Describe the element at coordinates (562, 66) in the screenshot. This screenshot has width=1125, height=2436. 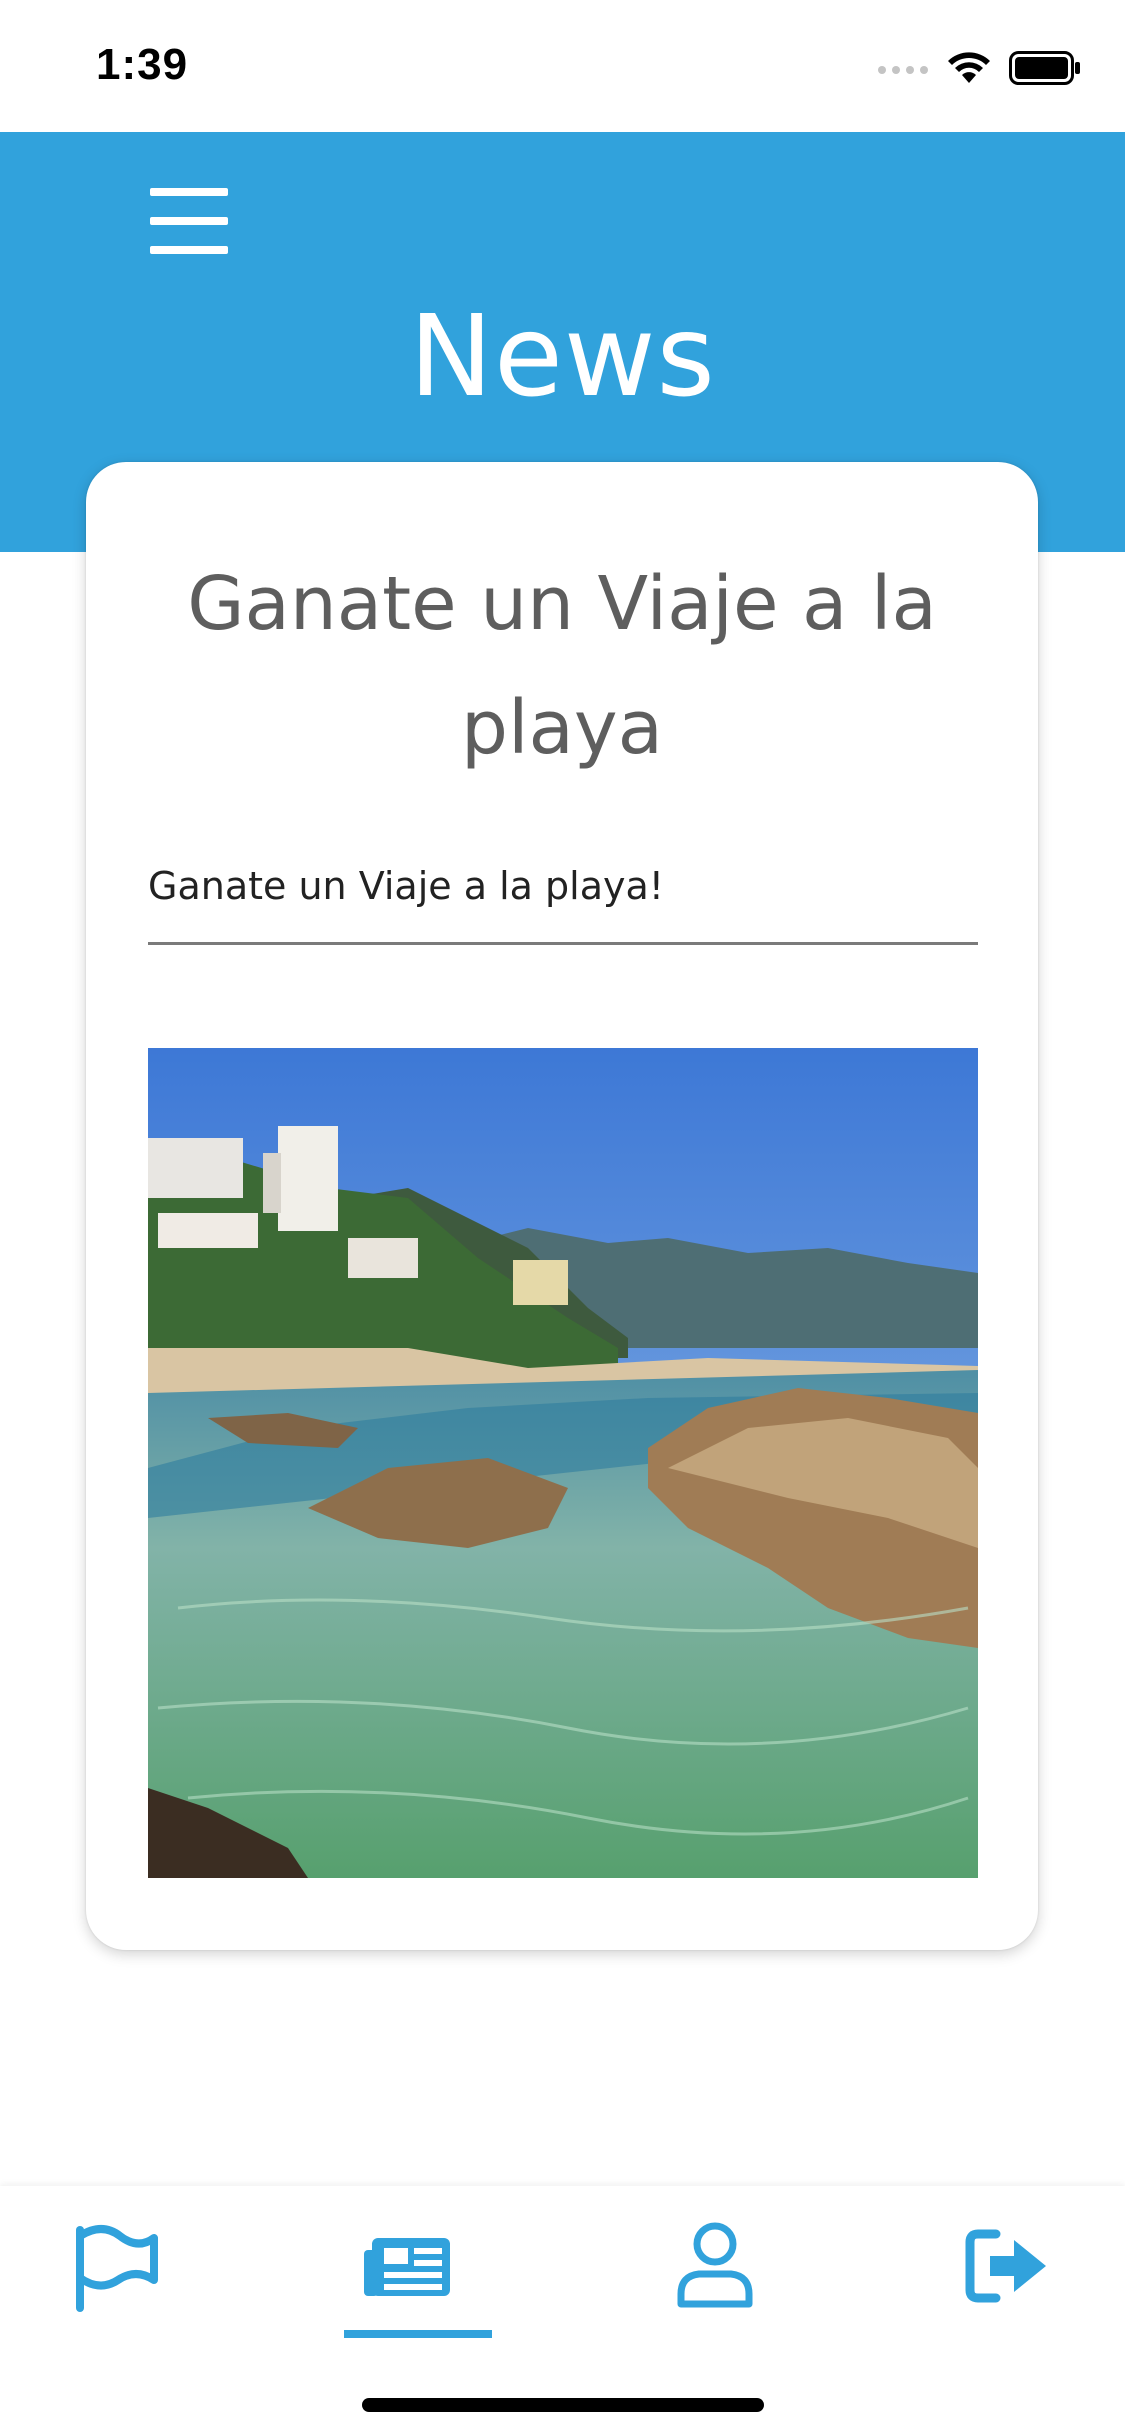
I see `status-bar: 1:39` at that location.